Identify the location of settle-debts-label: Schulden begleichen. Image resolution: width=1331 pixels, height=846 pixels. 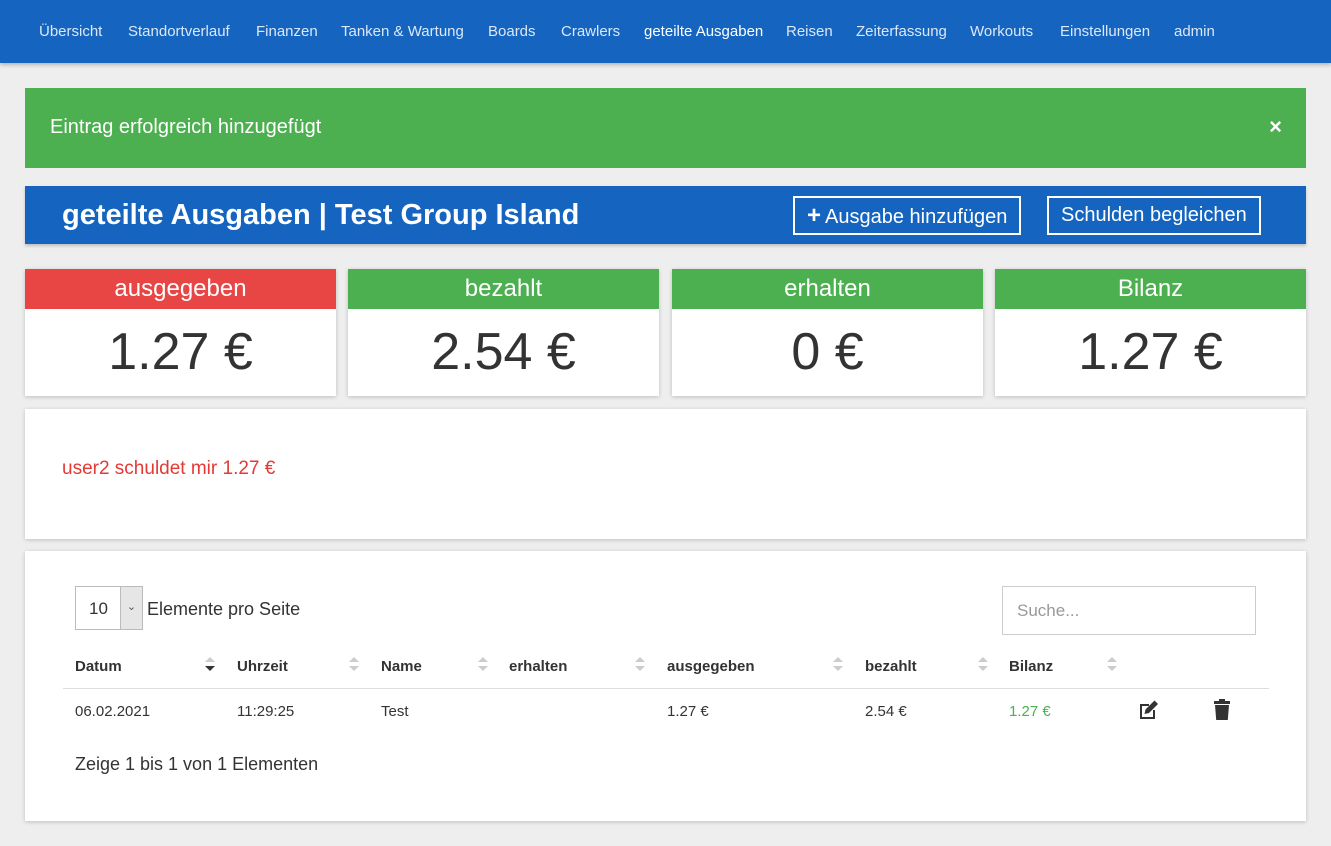
(1154, 215).